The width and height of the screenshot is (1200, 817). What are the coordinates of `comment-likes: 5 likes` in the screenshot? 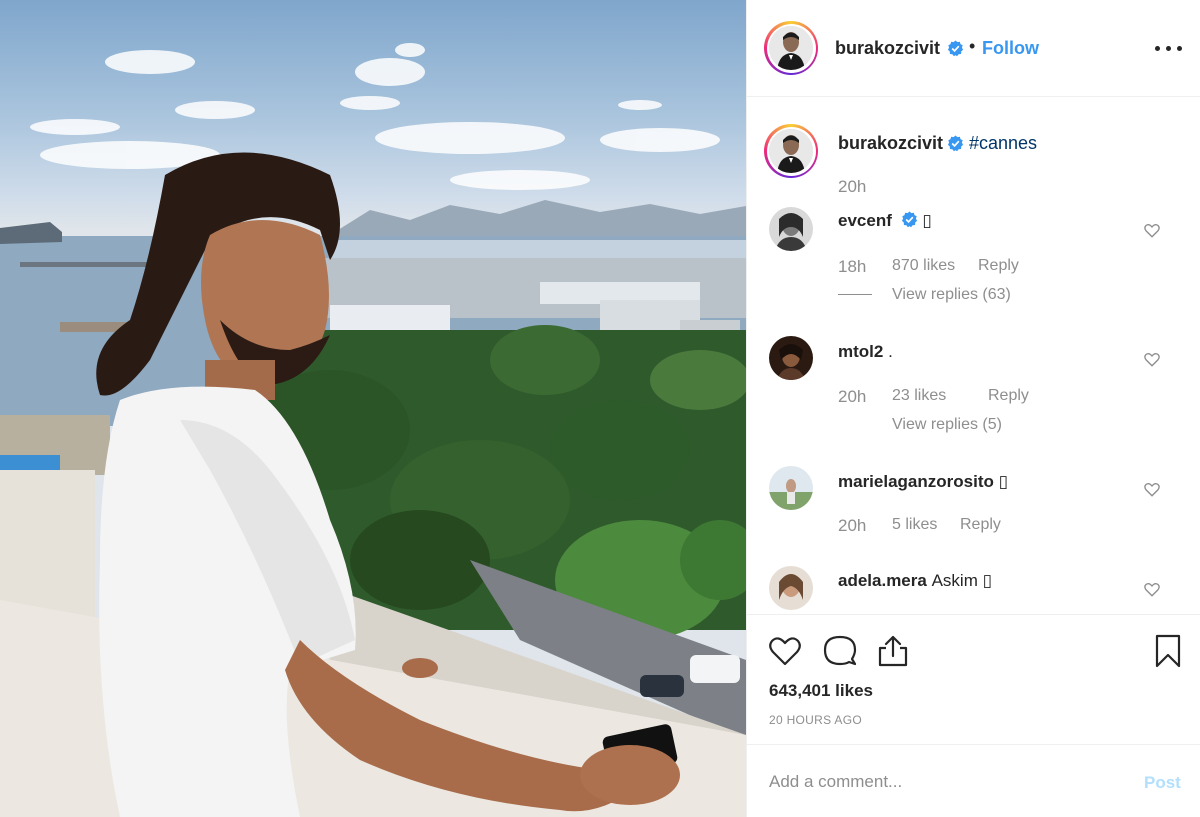 It's located at (926, 526).